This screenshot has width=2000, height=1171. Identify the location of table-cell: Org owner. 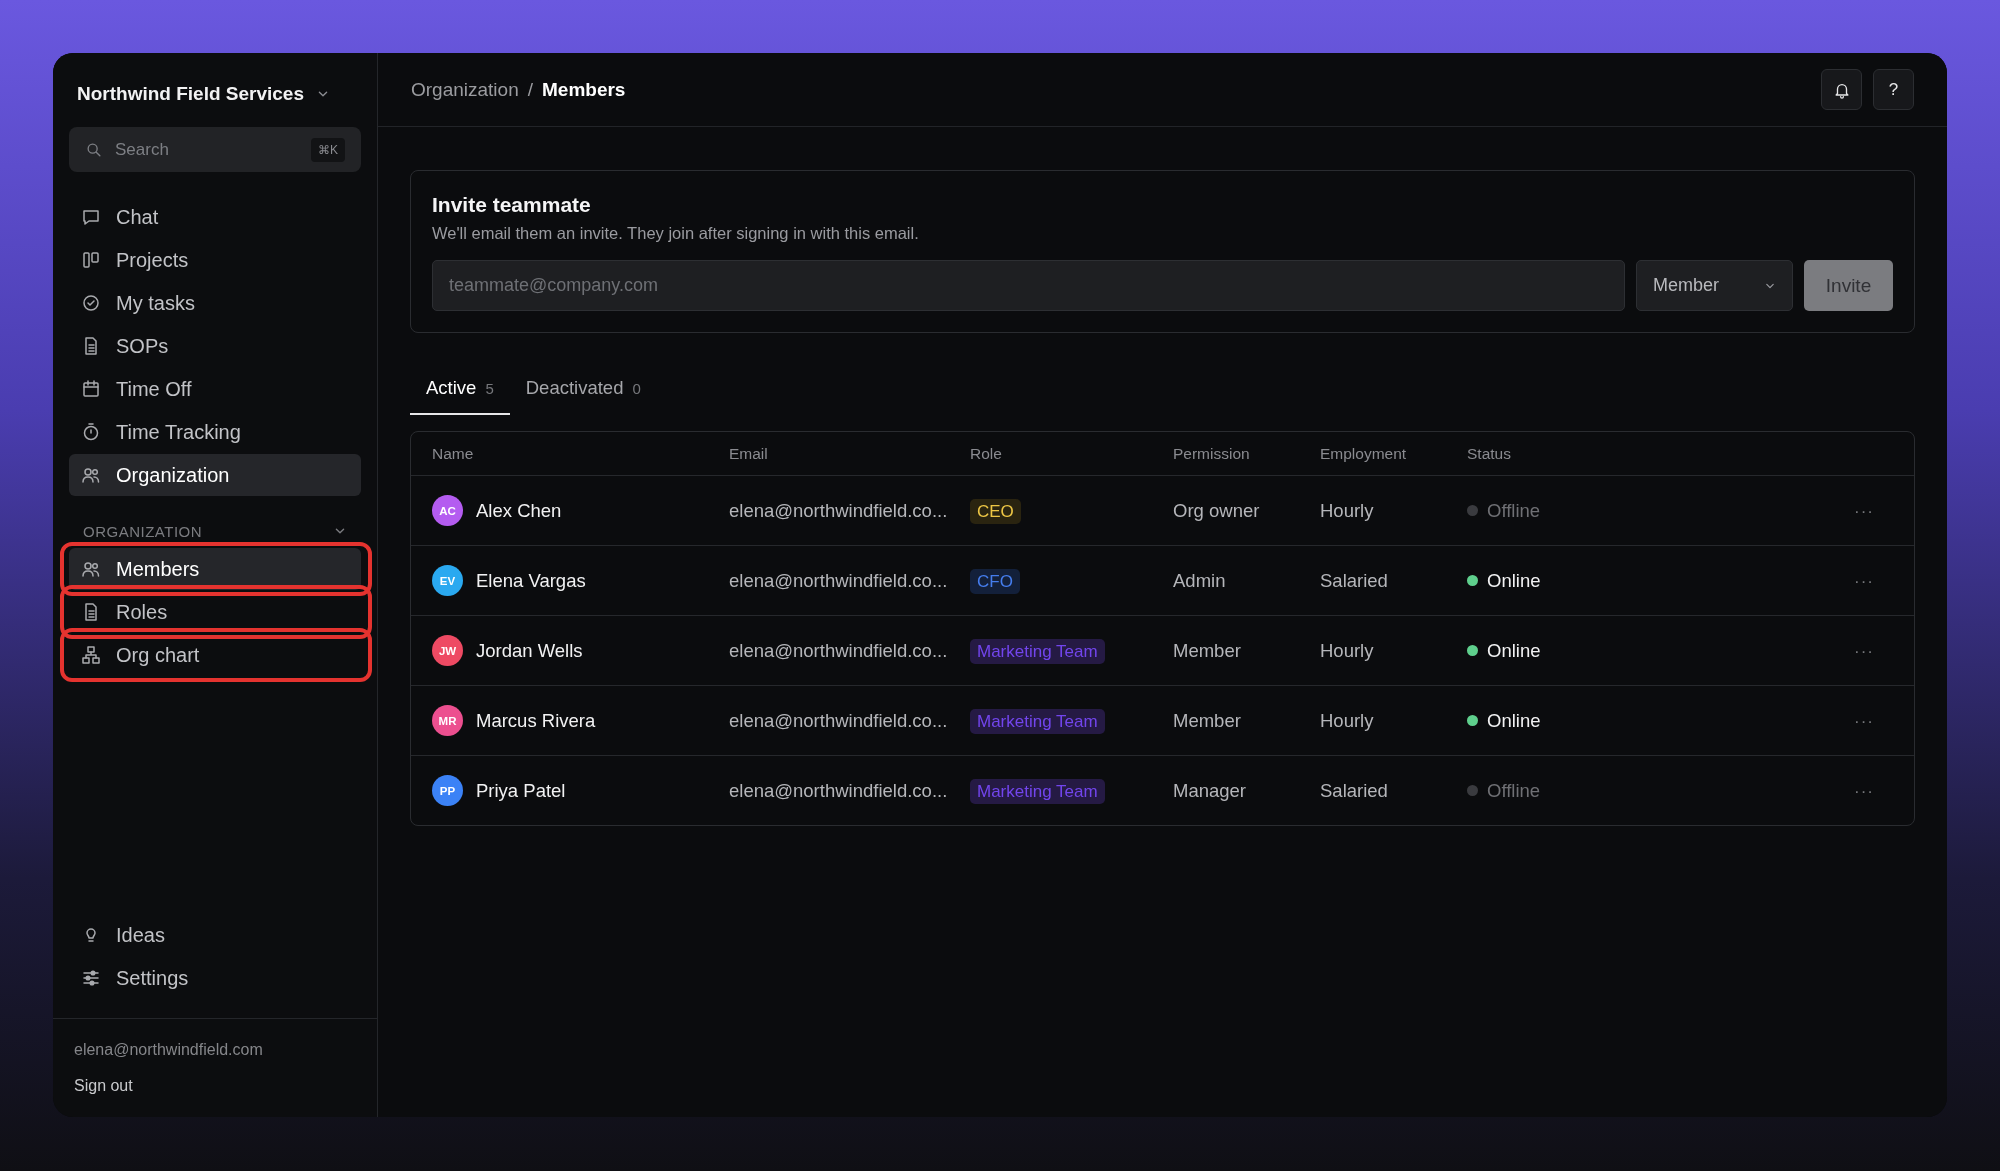
(1216, 510).